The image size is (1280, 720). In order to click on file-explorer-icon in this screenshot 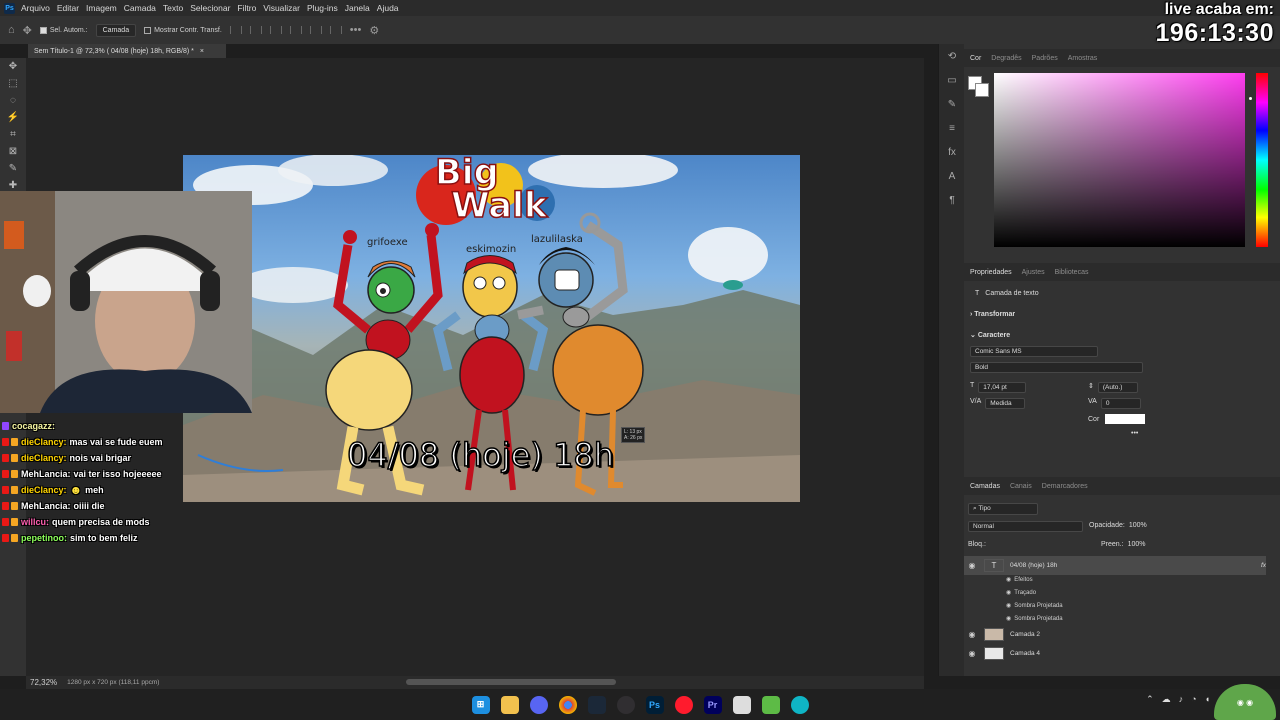, I will do `click(509, 704)`.